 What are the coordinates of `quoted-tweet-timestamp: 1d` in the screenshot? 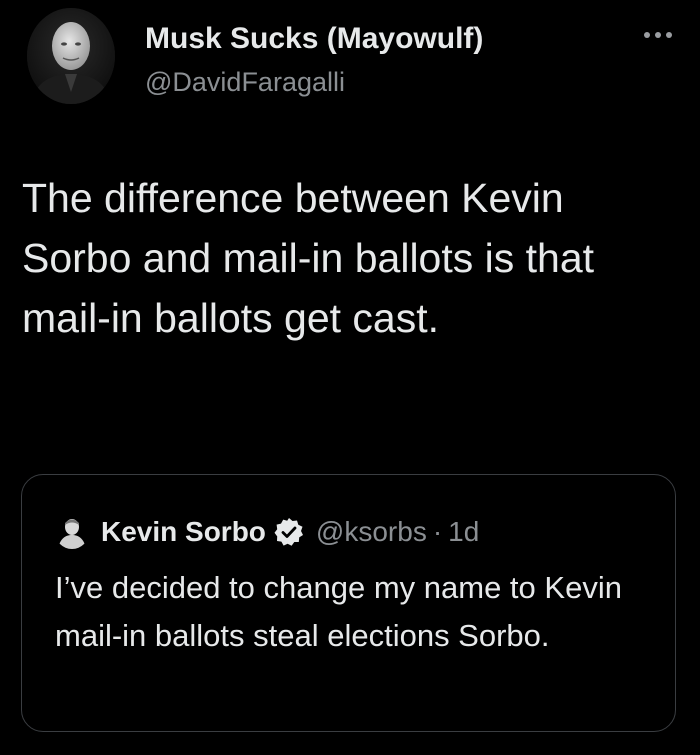 It's located at (463, 532).